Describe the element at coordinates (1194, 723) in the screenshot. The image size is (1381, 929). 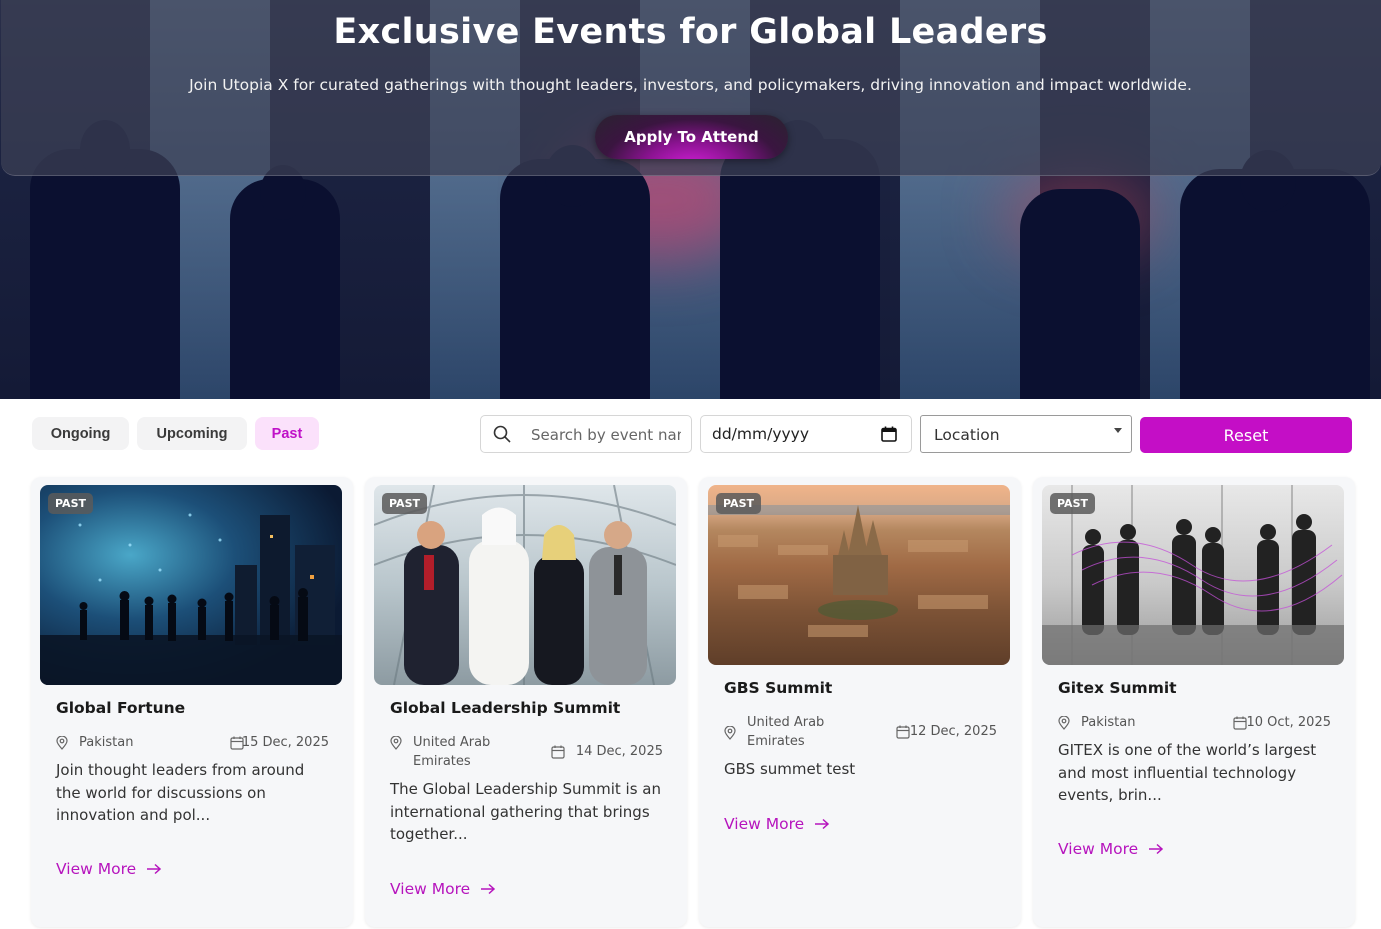
I see `event-meta: Pakistan 10 Oct, 2025` at that location.